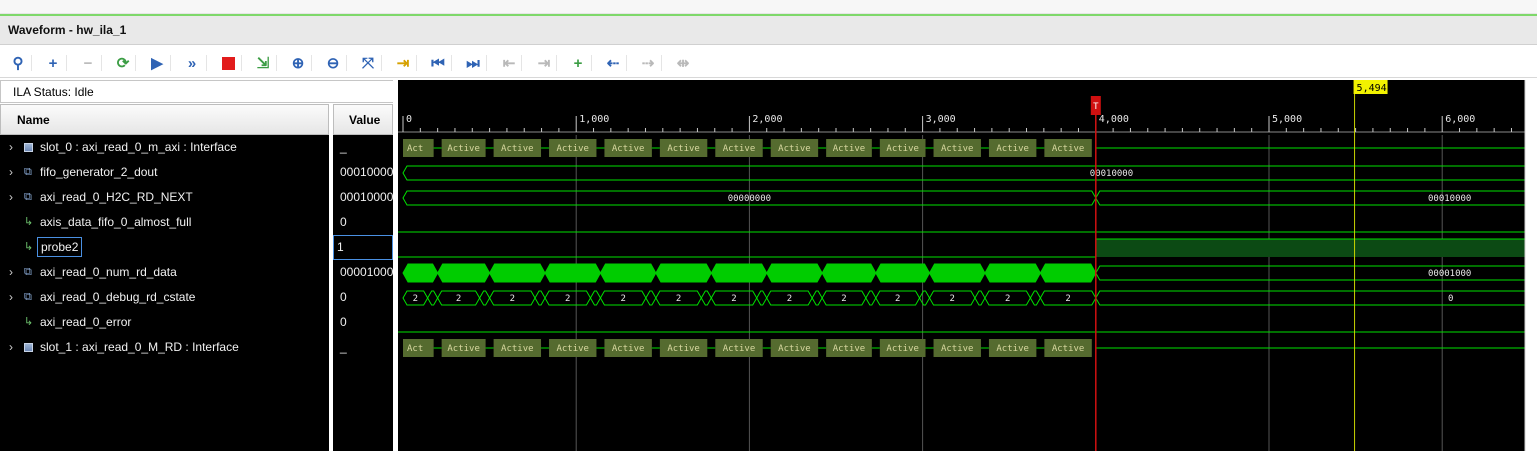 Image resolution: width=1537 pixels, height=451 pixels. I want to click on swap-icon: ⇹, so click(683, 63).